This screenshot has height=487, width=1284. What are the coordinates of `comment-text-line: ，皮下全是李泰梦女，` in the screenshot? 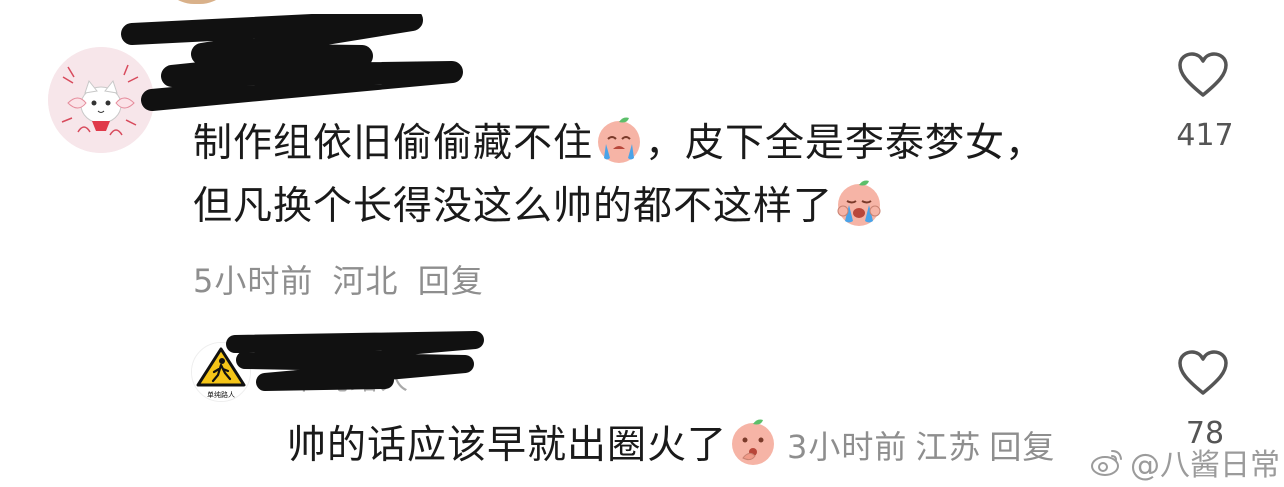 It's located at (845, 143).